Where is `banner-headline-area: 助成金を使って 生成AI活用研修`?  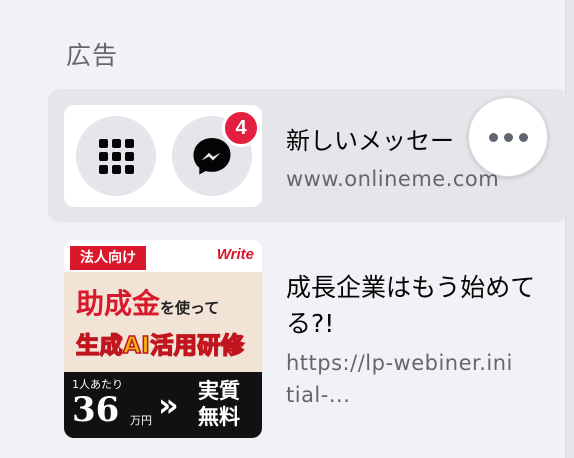
banner-headline-area: 助成金を使って 生成AI活用研修 is located at coordinates (163, 322).